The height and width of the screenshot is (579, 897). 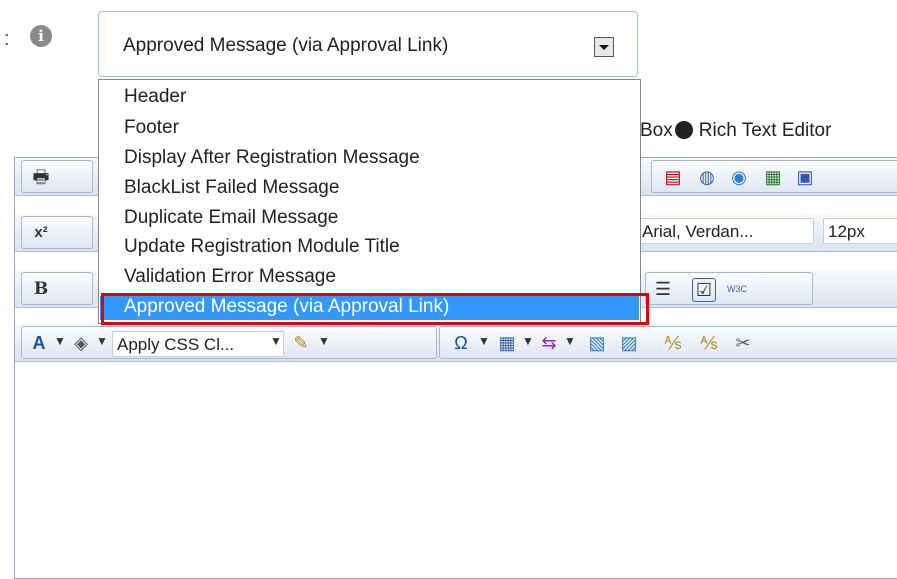 I want to click on font-color-icon: A, so click(x=39, y=343).